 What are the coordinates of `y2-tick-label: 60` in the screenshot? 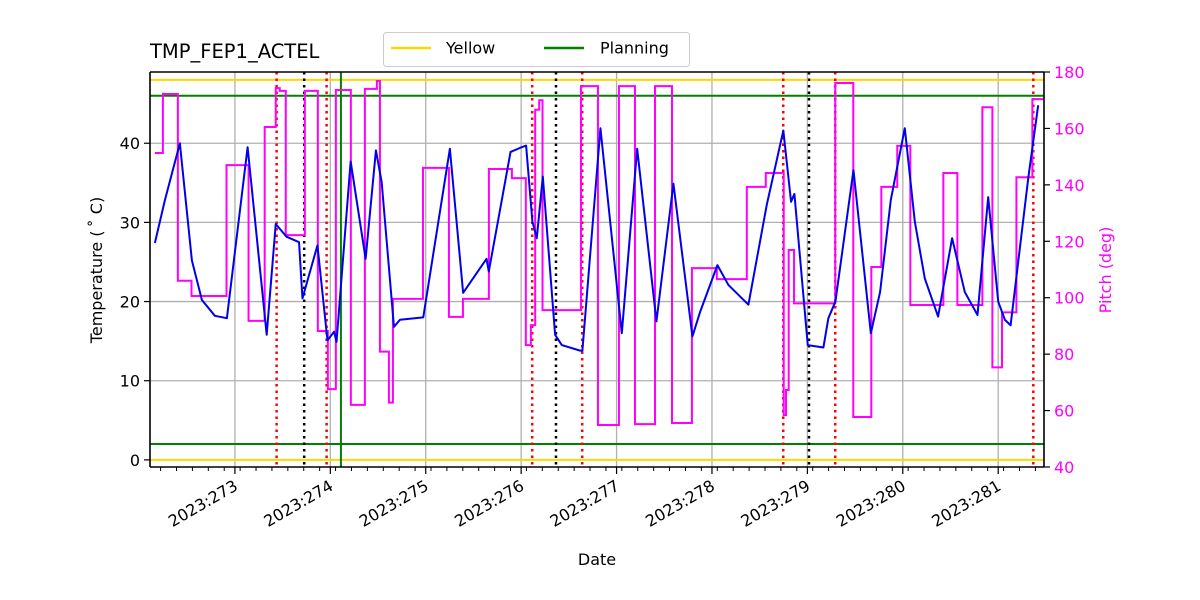 It's located at (1064, 411).